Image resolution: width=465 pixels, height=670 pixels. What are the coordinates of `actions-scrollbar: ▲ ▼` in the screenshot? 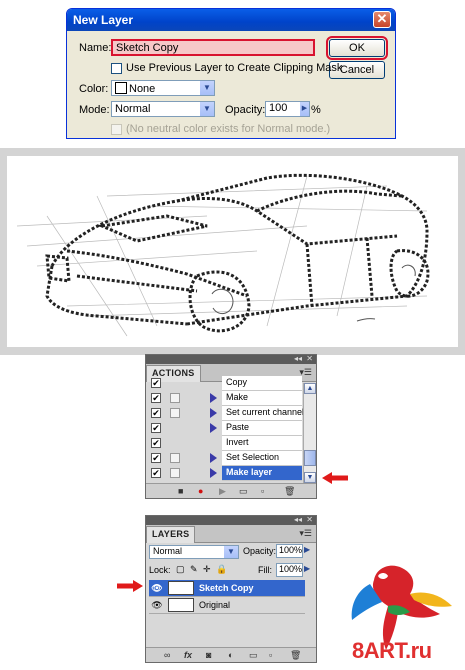 It's located at (309, 433).